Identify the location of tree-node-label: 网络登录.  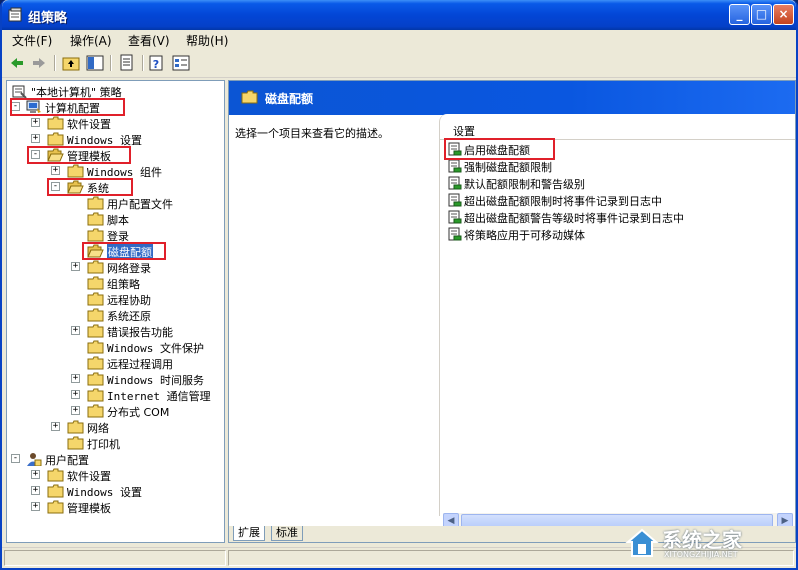
(129, 268).